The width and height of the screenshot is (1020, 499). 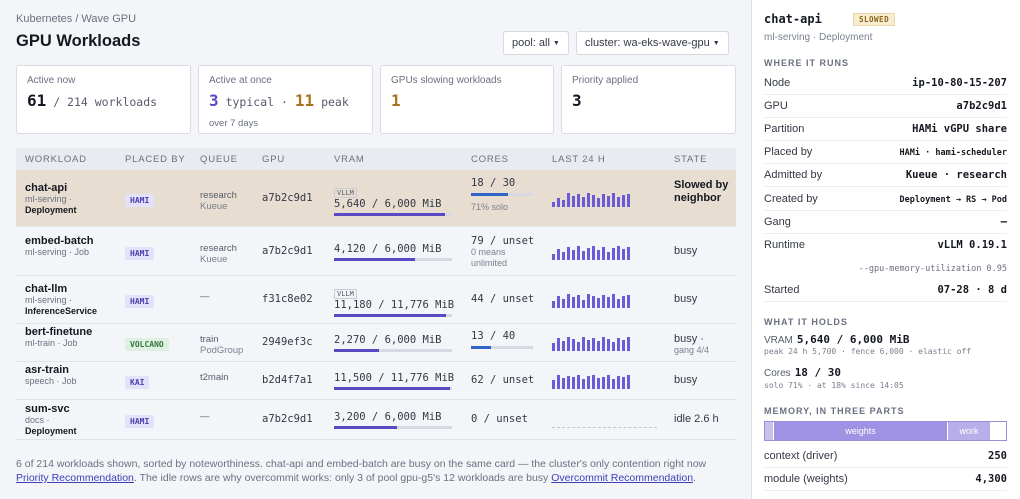 I want to click on gpu-id: f31c8e02, so click(x=287, y=299).